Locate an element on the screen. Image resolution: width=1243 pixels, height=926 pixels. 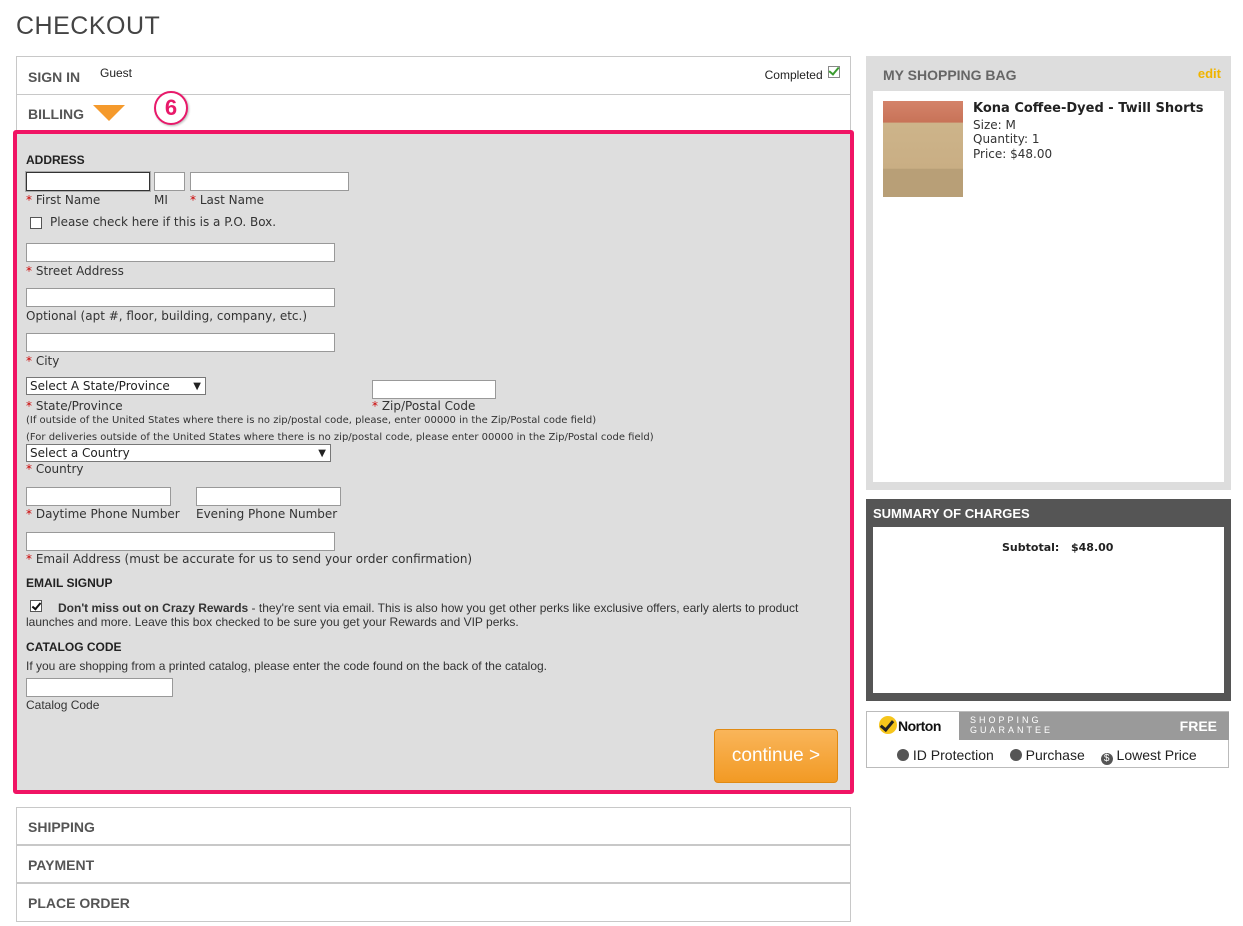
daytime-phone-label: * Daytime Phone Number is located at coordinates (103, 514).